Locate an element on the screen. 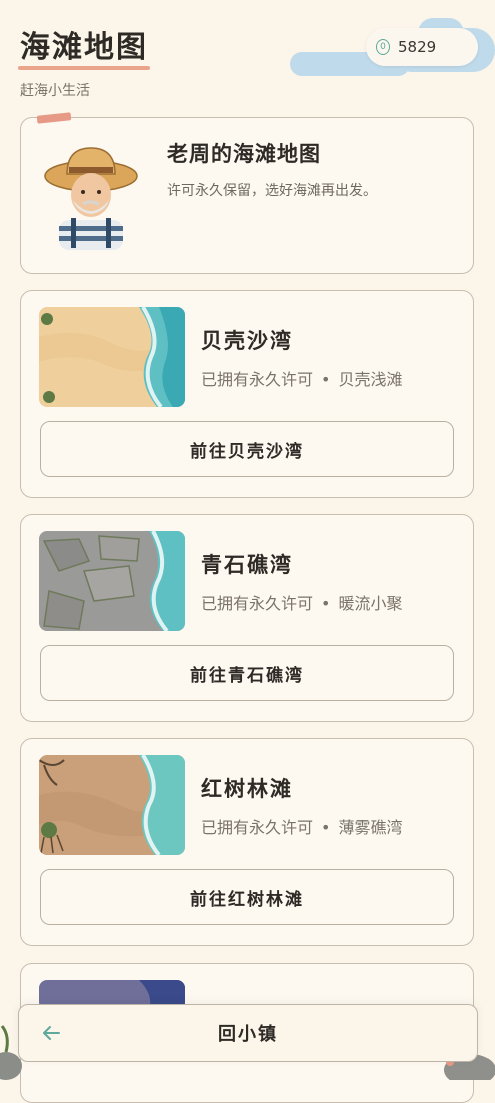  beach-info: 已拥有永久许可 • 薄雾礁湾 is located at coordinates (301, 826).